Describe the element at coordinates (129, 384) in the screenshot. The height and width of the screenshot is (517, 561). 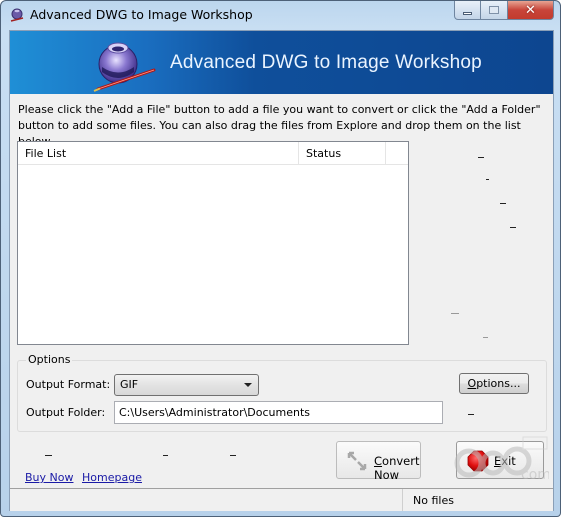
I see `output-format-value: GIF` at that location.